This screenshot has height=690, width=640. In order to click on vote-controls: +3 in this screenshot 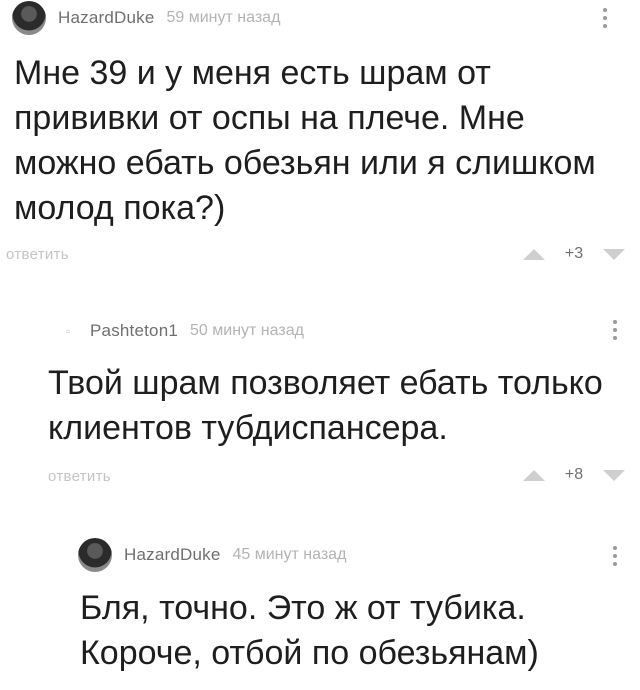, I will do `click(574, 254)`.